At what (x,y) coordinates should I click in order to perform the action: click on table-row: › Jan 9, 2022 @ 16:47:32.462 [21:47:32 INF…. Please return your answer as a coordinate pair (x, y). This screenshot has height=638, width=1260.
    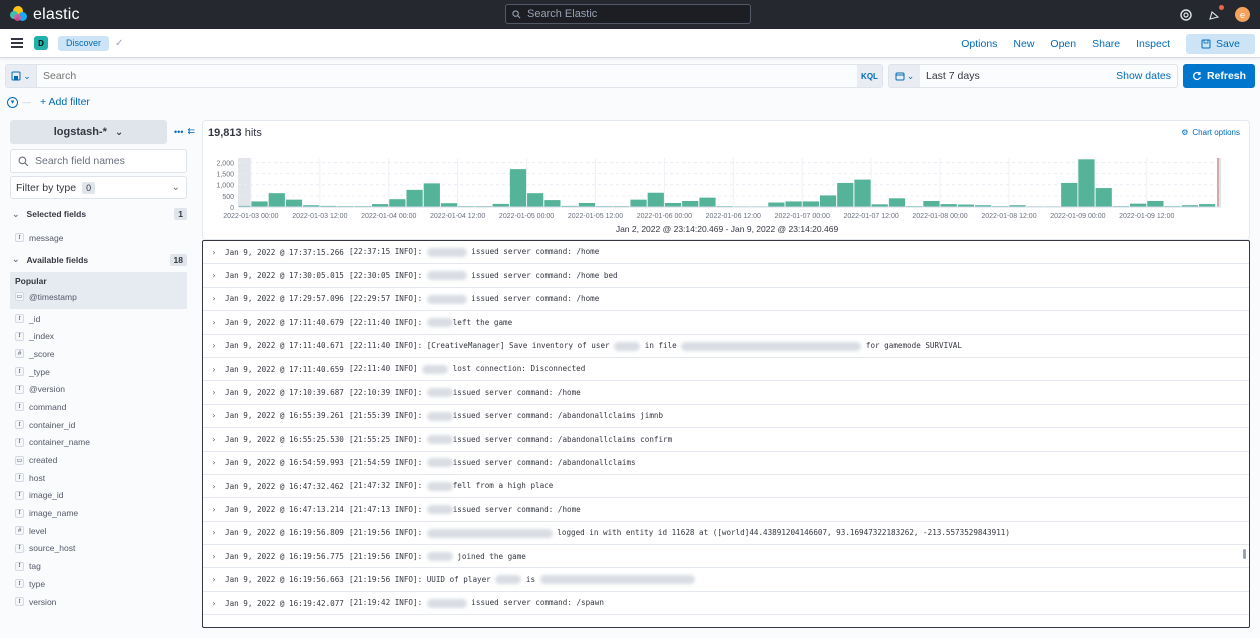
    Looking at the image, I should click on (726, 487).